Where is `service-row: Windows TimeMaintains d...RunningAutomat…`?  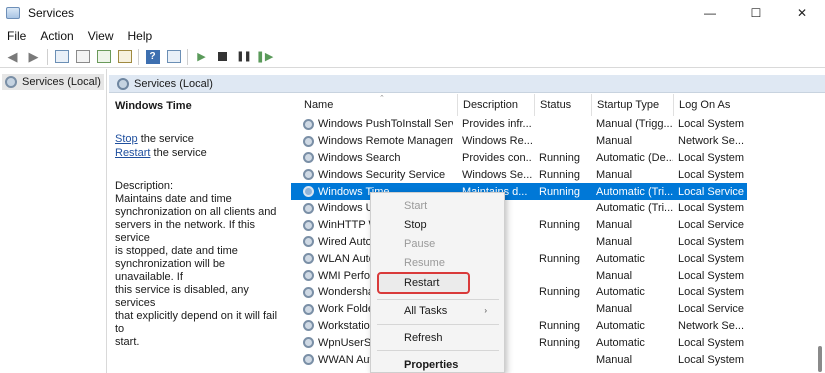
service-row: Windows TimeMaintains d...RunningAutomat… is located at coordinates (519, 191).